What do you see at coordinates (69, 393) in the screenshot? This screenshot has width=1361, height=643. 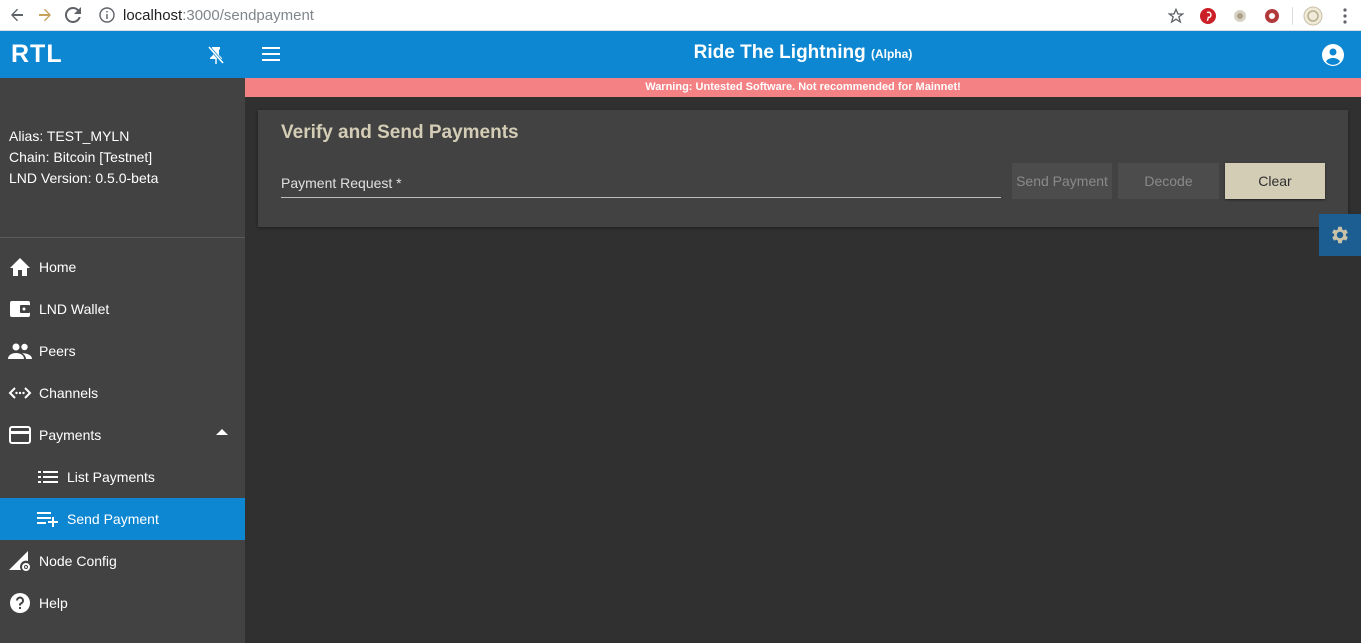 I see `sidebar-item-label: Channels` at bounding box center [69, 393].